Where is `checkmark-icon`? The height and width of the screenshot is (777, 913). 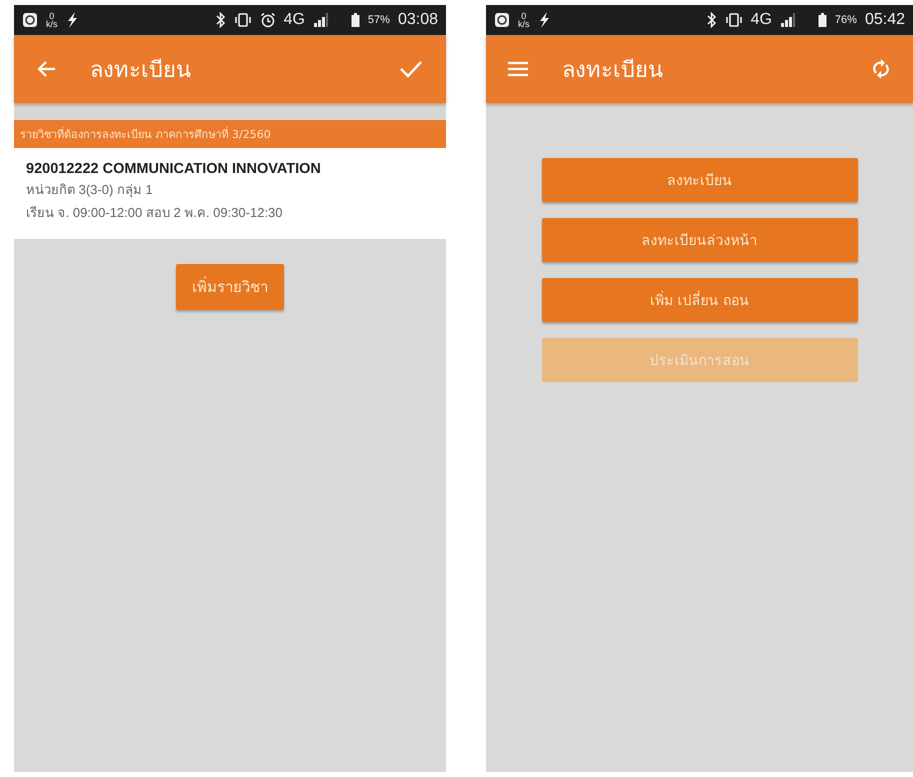
checkmark-icon is located at coordinates (411, 69).